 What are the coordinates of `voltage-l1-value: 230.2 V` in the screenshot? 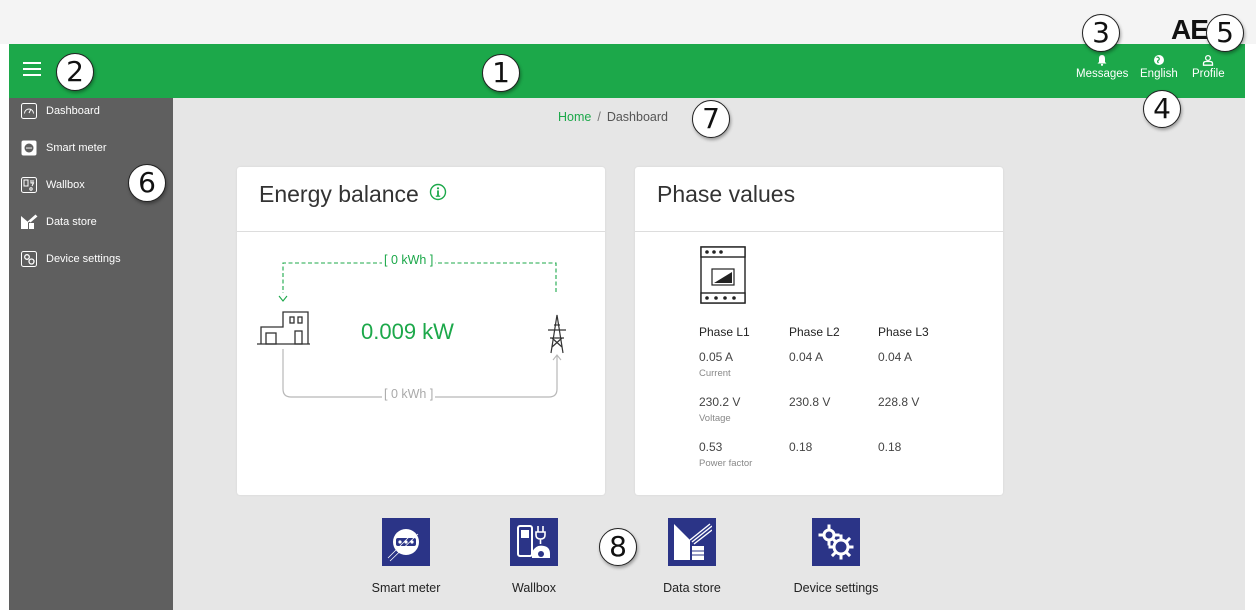 It's located at (720, 402).